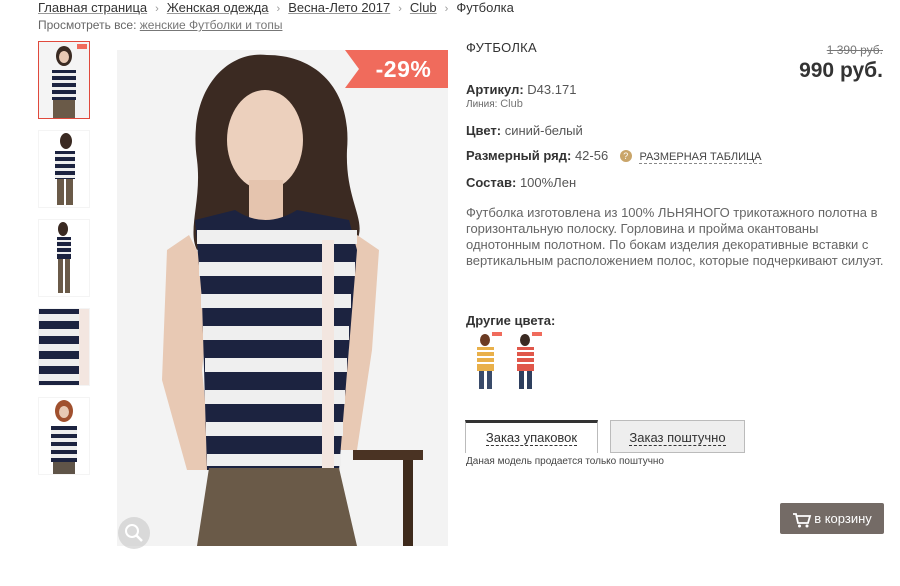  Describe the element at coordinates (614, 156) in the screenshot. I see `size-row: Размерный ряд: 42-56 ? РАЗМЕРНАЯ ТАБЛИЦА` at that location.